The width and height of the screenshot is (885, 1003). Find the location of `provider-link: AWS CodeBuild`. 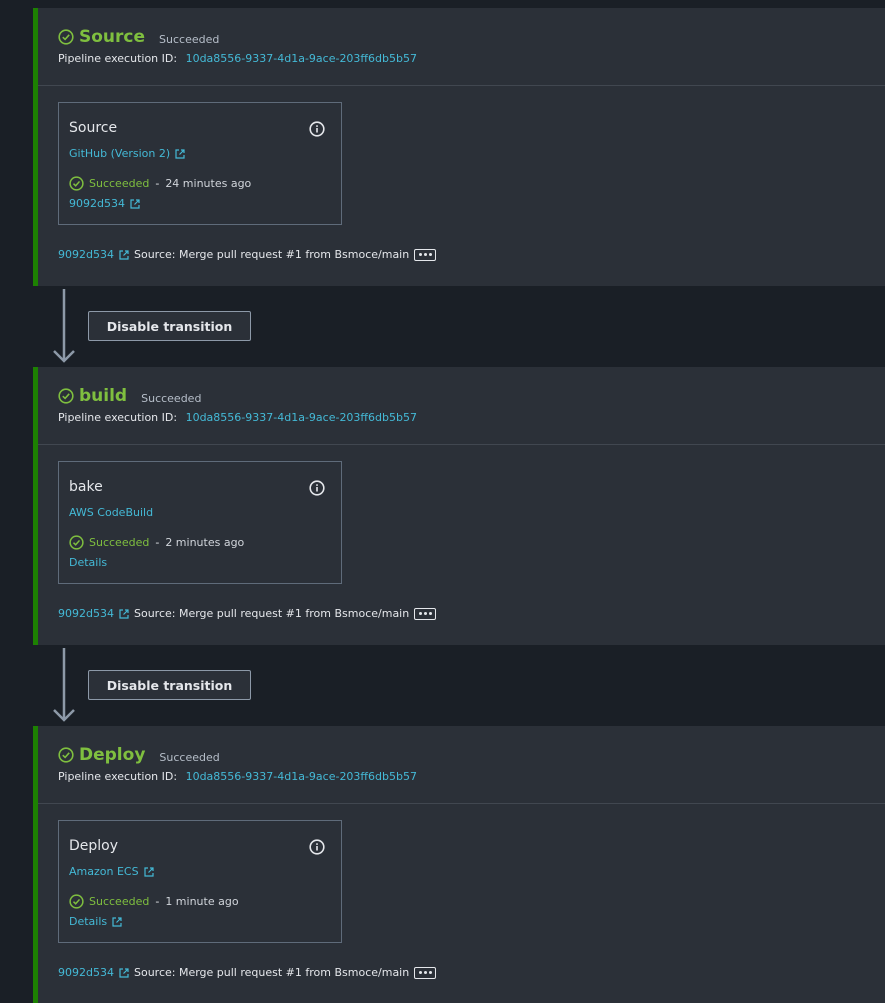

provider-link: AWS CodeBuild is located at coordinates (111, 512).